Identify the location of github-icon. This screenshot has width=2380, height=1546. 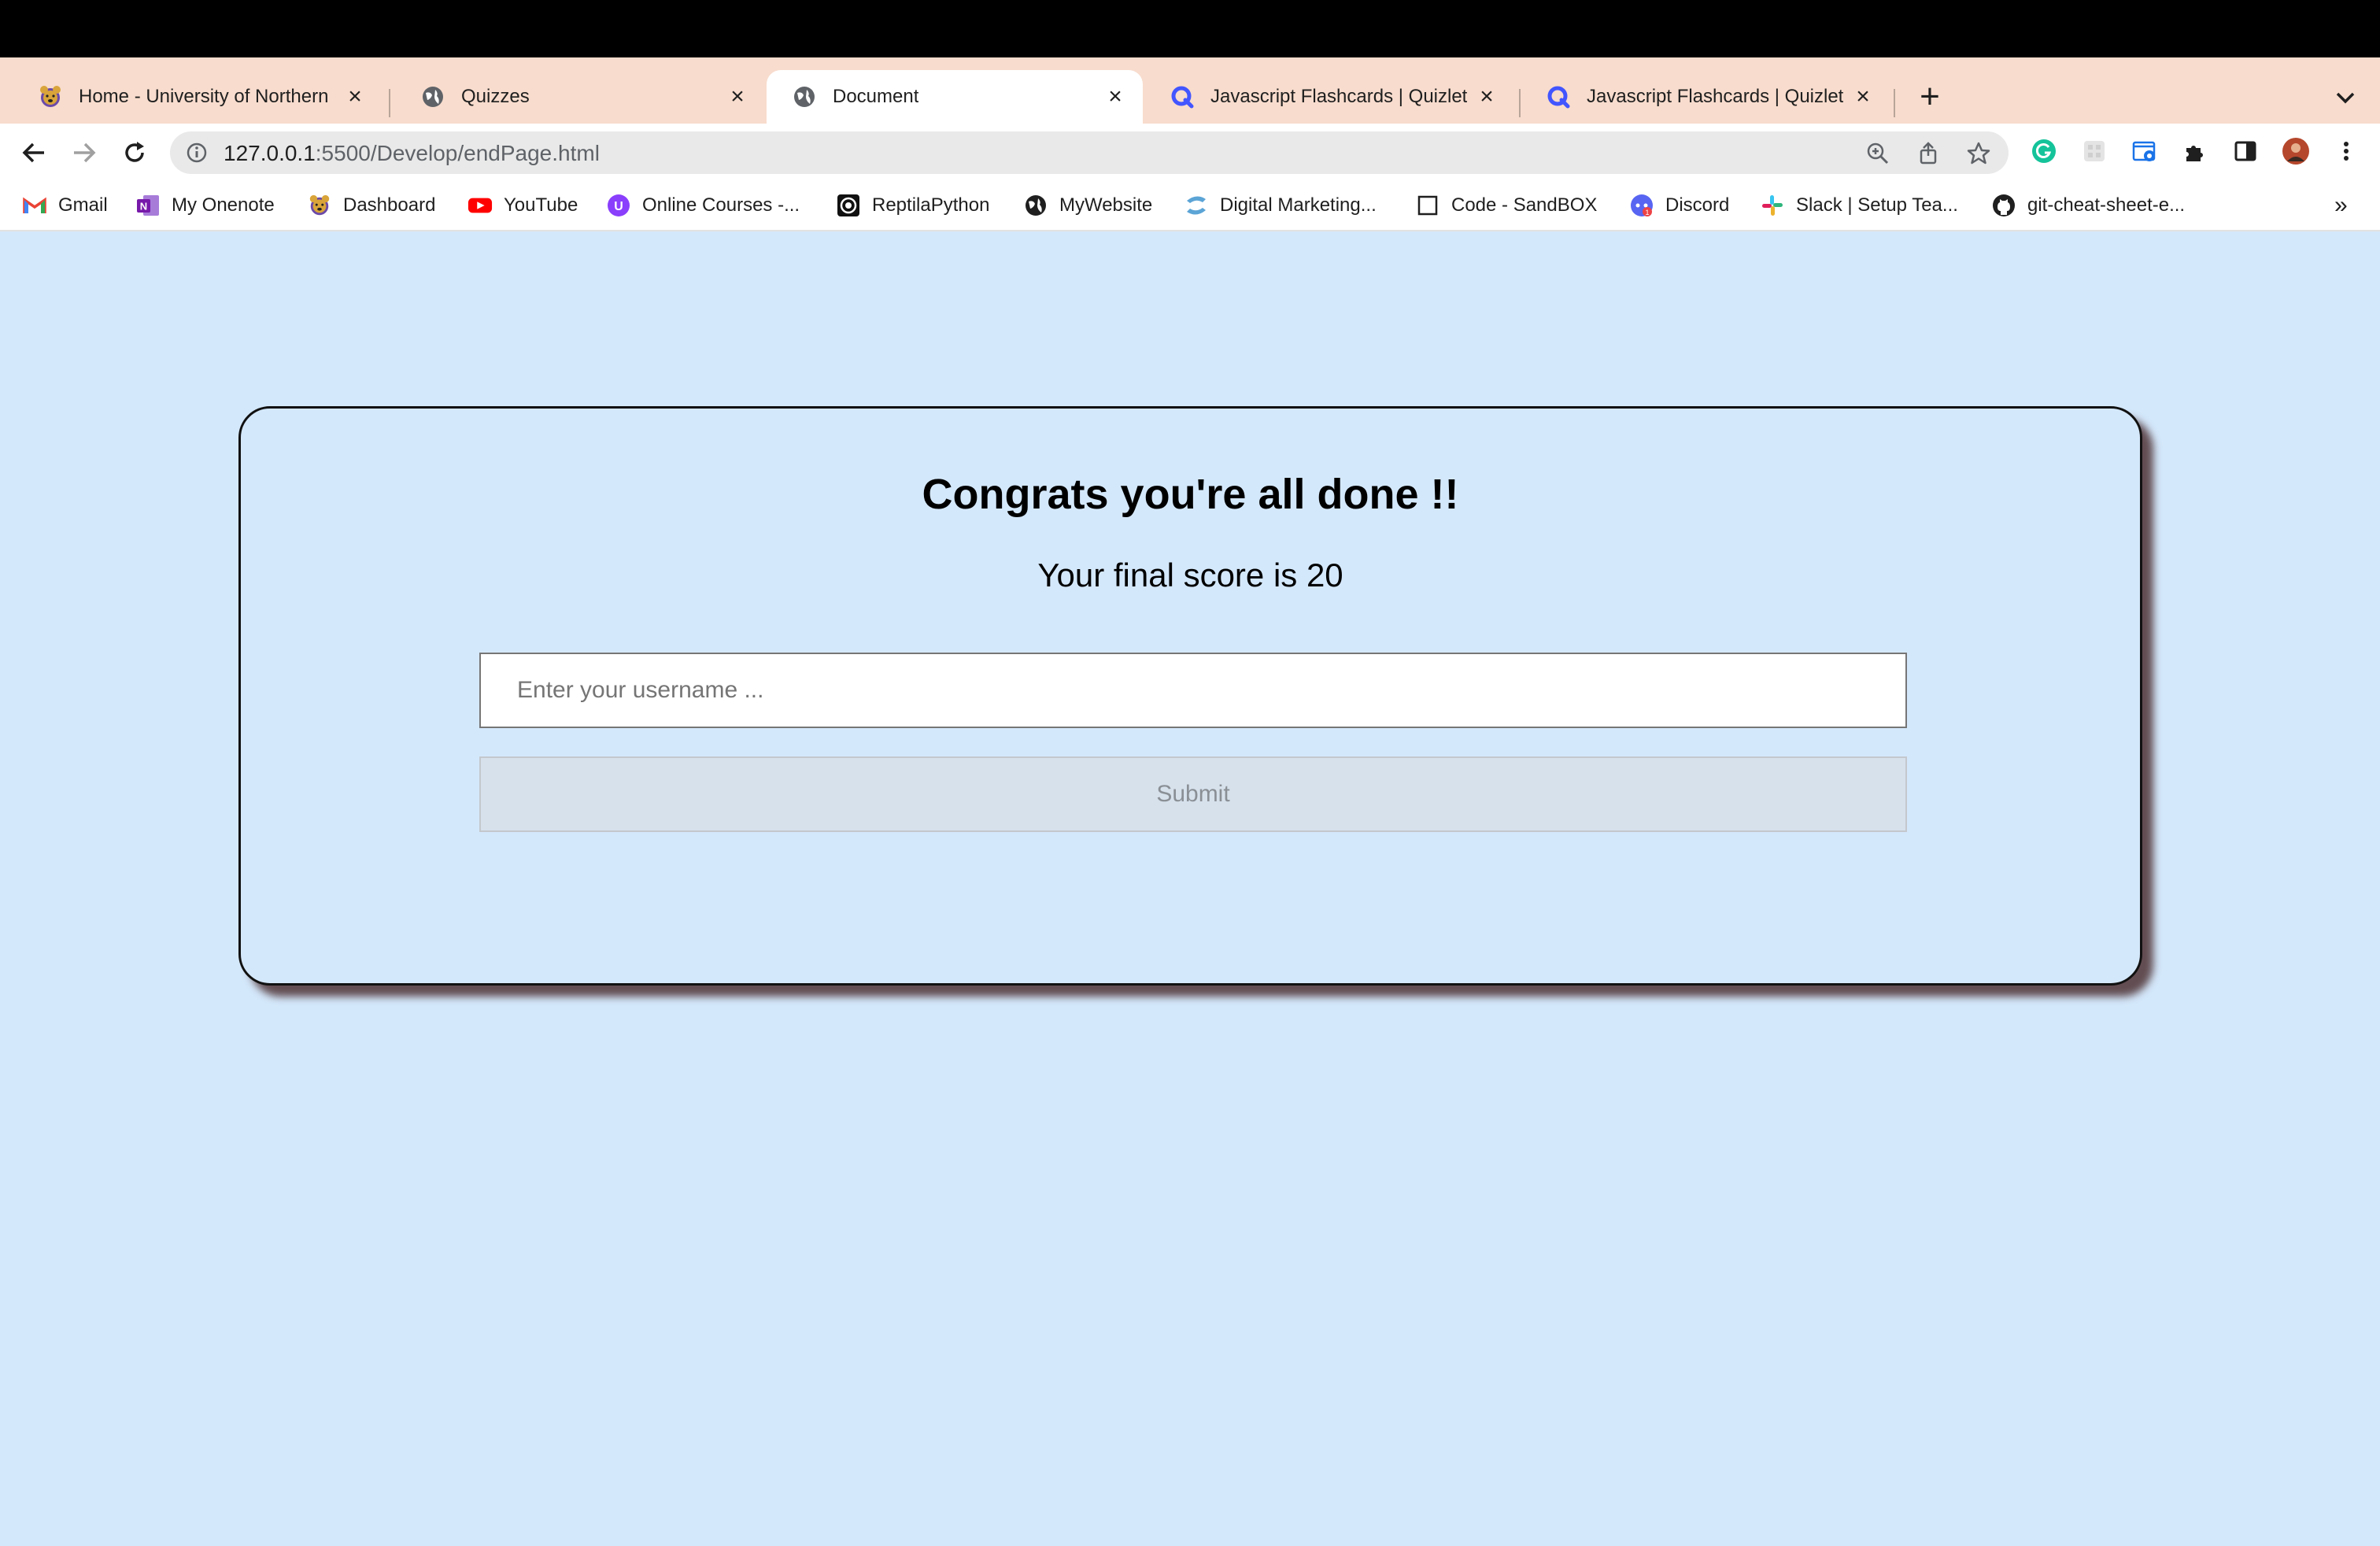
(2003, 205).